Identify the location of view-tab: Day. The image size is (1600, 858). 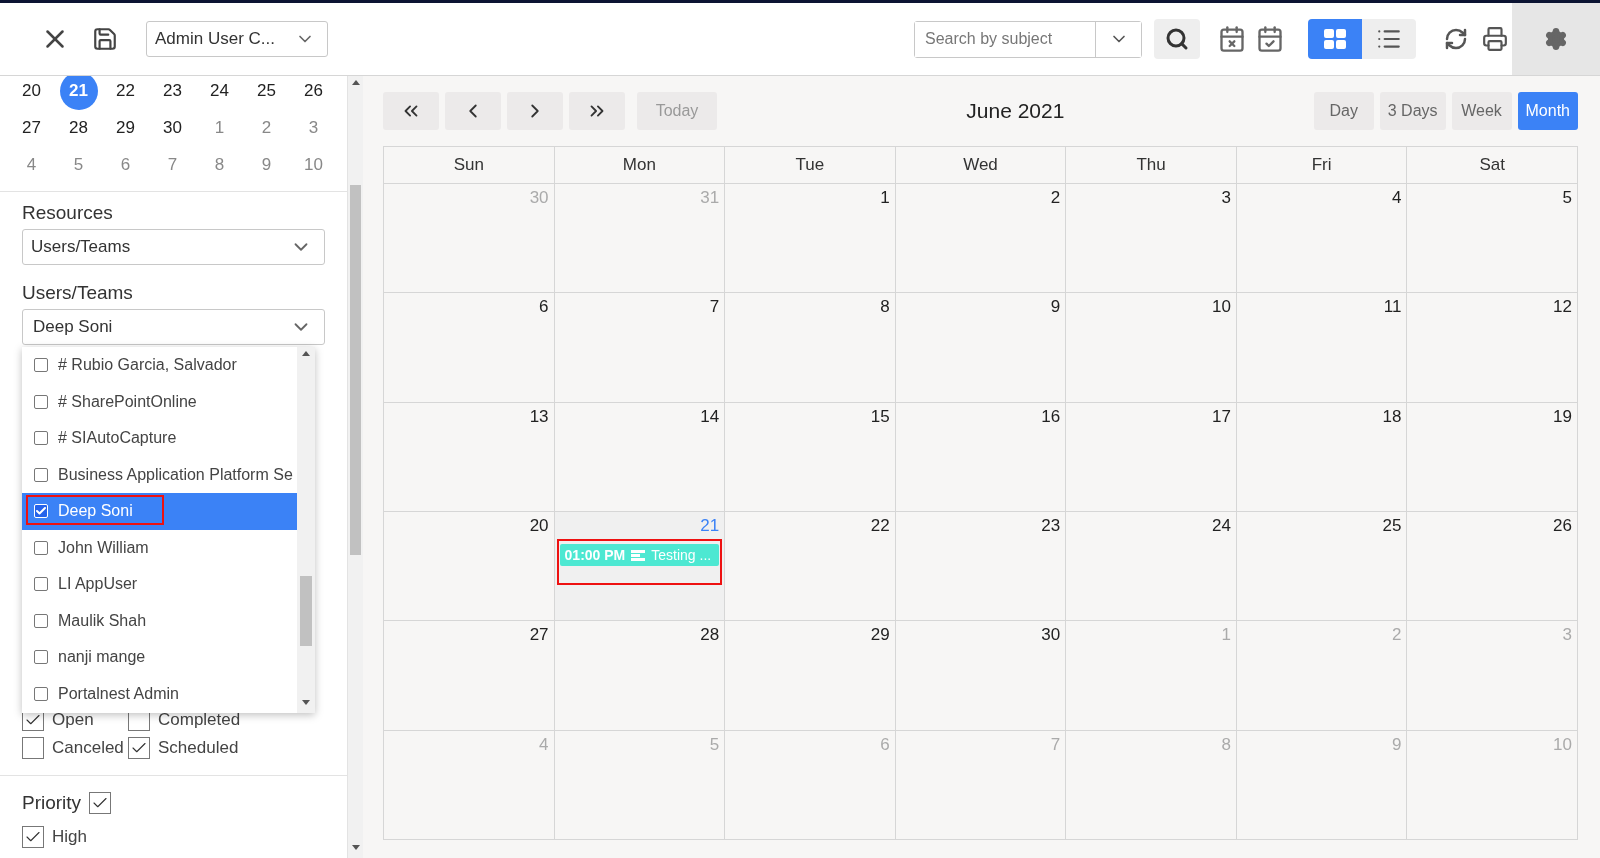
(1343, 111).